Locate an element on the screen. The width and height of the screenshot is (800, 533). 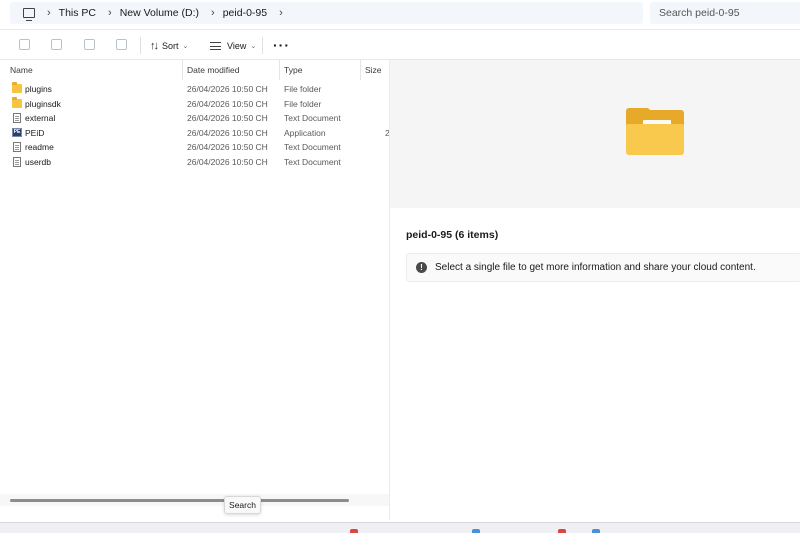
file-name: pluginsdk is located at coordinates (43, 103).